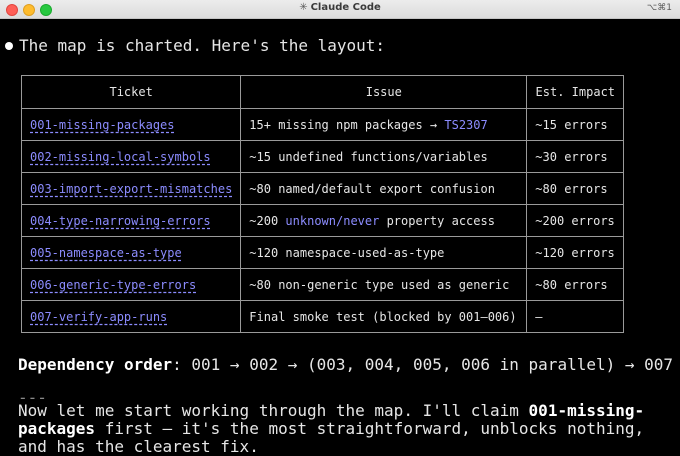 The height and width of the screenshot is (456, 680). What do you see at coordinates (575, 124) in the screenshot?
I see `impact-cell: ~15 errors` at bounding box center [575, 124].